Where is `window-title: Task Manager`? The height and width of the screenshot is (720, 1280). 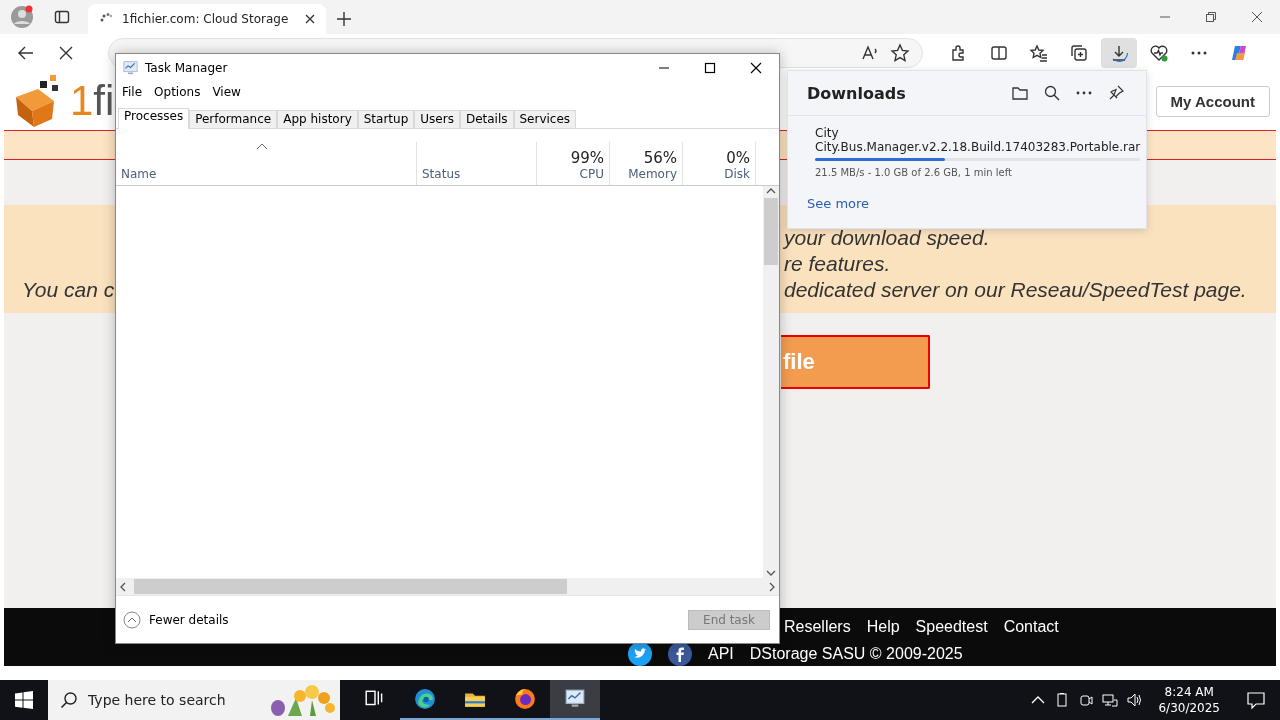 window-title: Task Manager is located at coordinates (187, 67).